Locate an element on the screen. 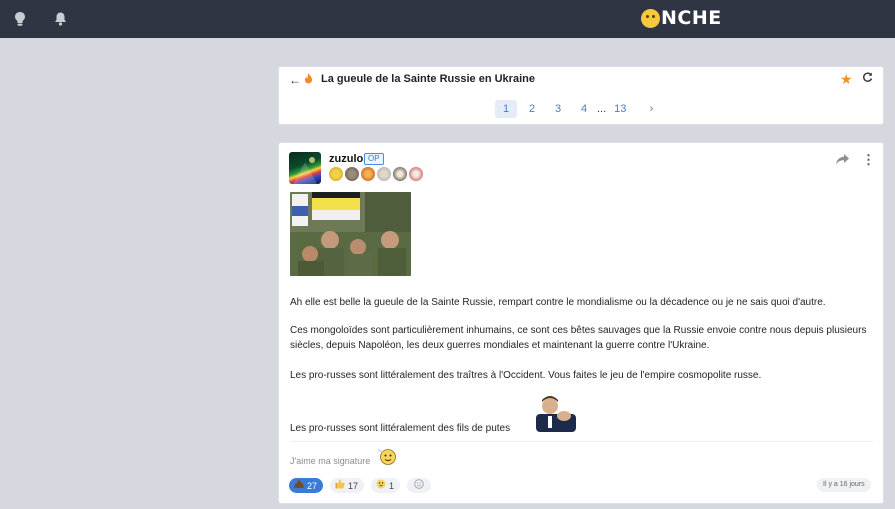 Image resolution: width=895 pixels, height=509 pixels. thumbs-up-icon is located at coordinates (340, 485).